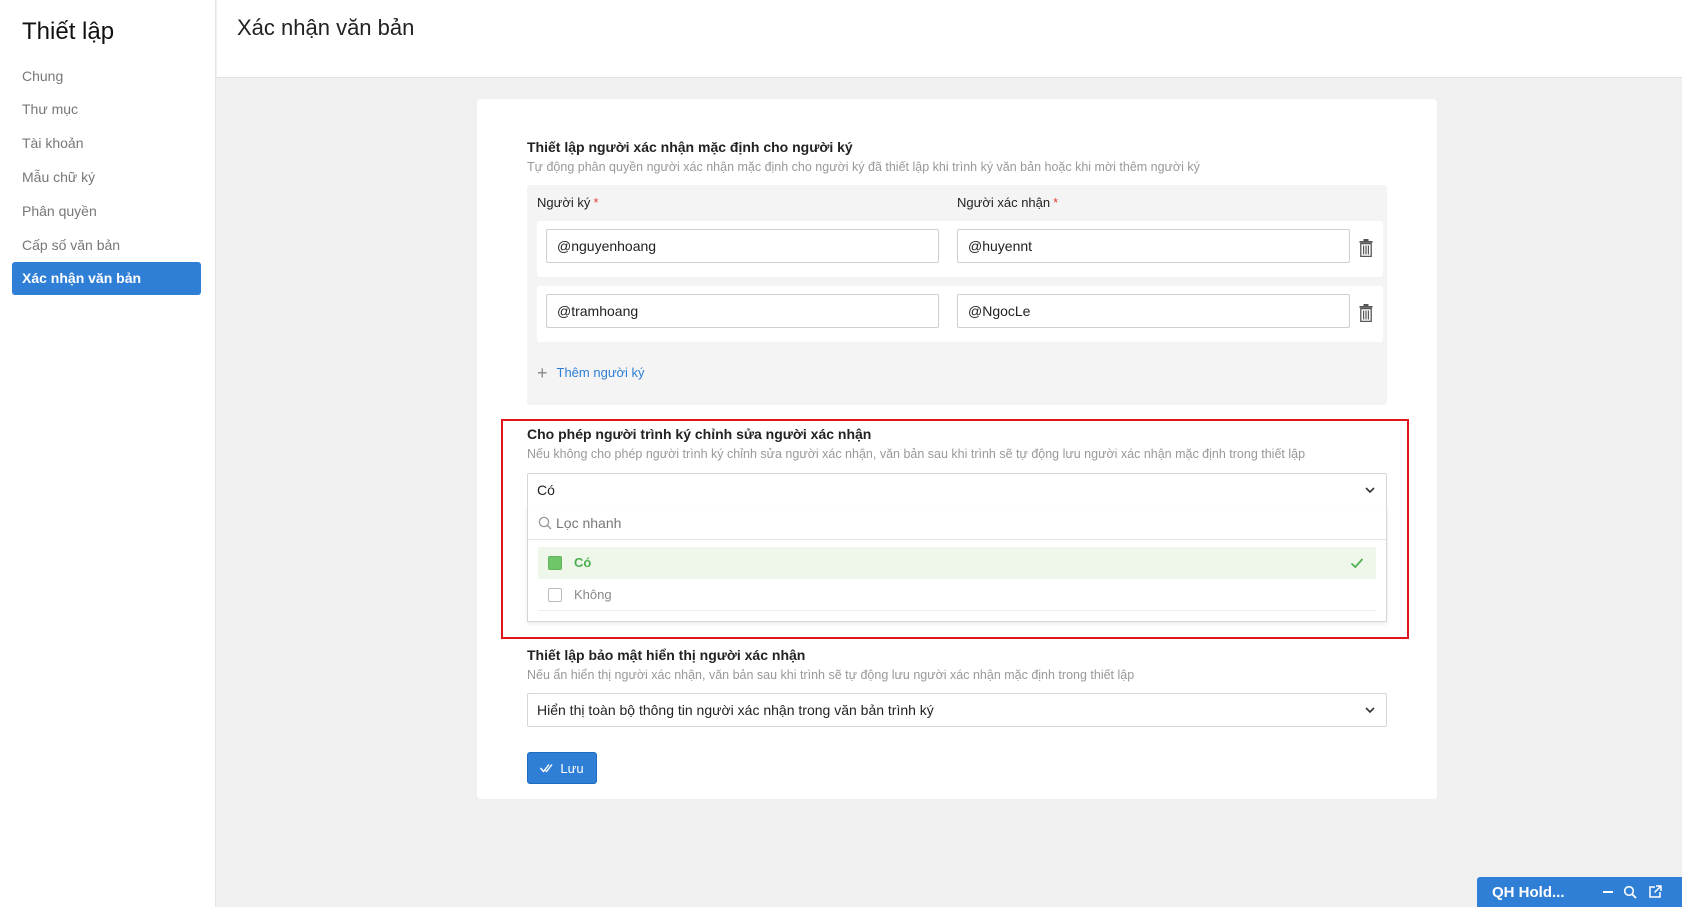  Describe the element at coordinates (106, 177) in the screenshot. I see `sidebar-item-mau-chu-ky: Mẫu chữ ký` at that location.